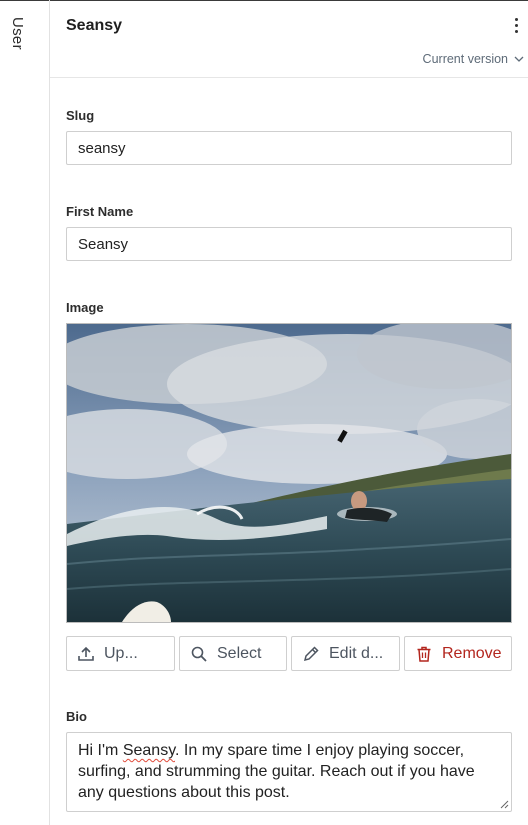  I want to click on image-label: Image, so click(85, 307).